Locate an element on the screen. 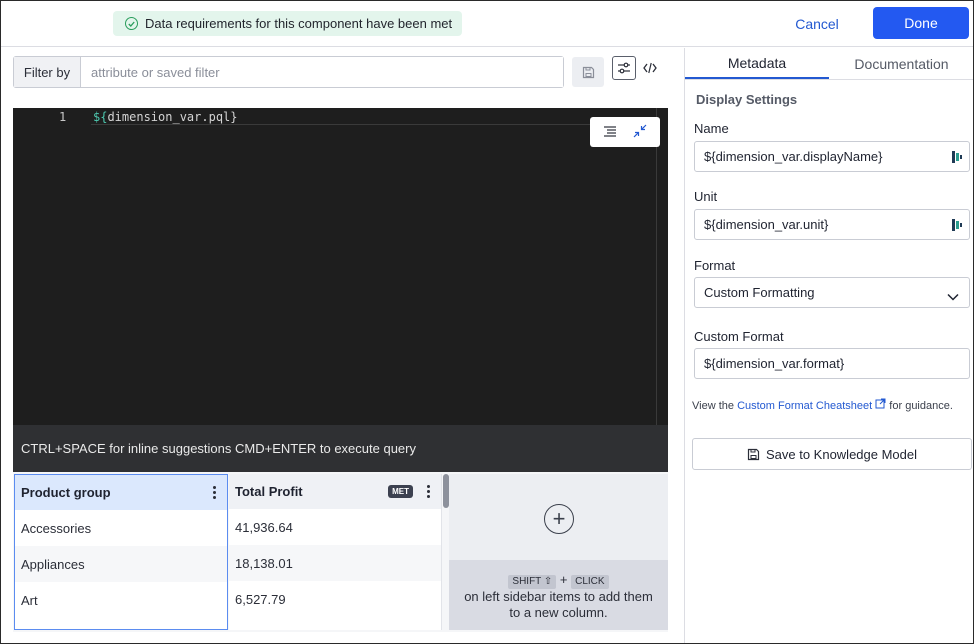  table-column-product-group: Product group Accessories Appliances Art is located at coordinates (121, 552).